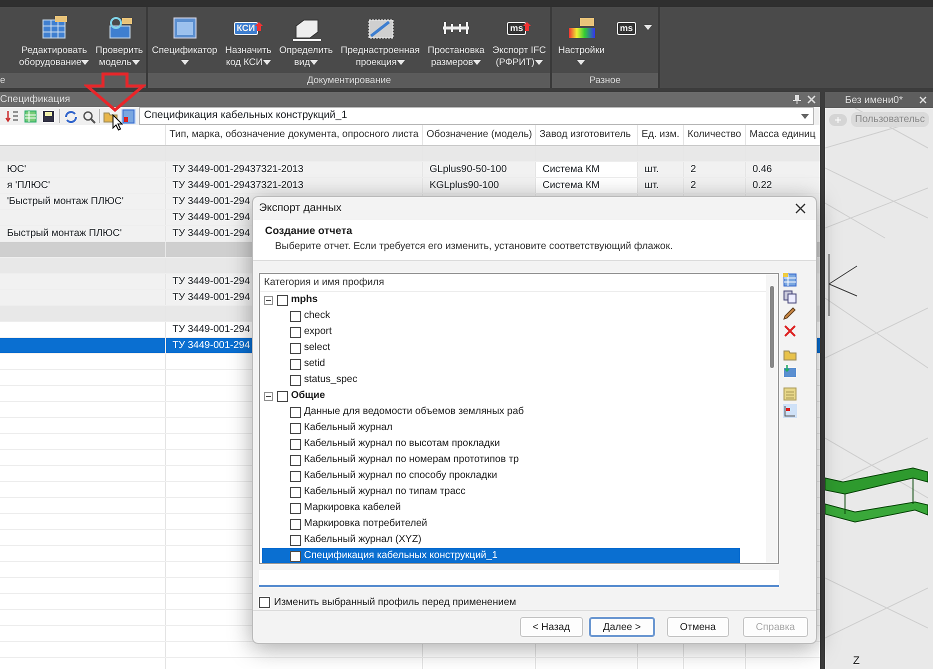 This screenshot has width=933, height=669. Describe the element at coordinates (790, 297) in the screenshot. I see `copy-icon` at that location.